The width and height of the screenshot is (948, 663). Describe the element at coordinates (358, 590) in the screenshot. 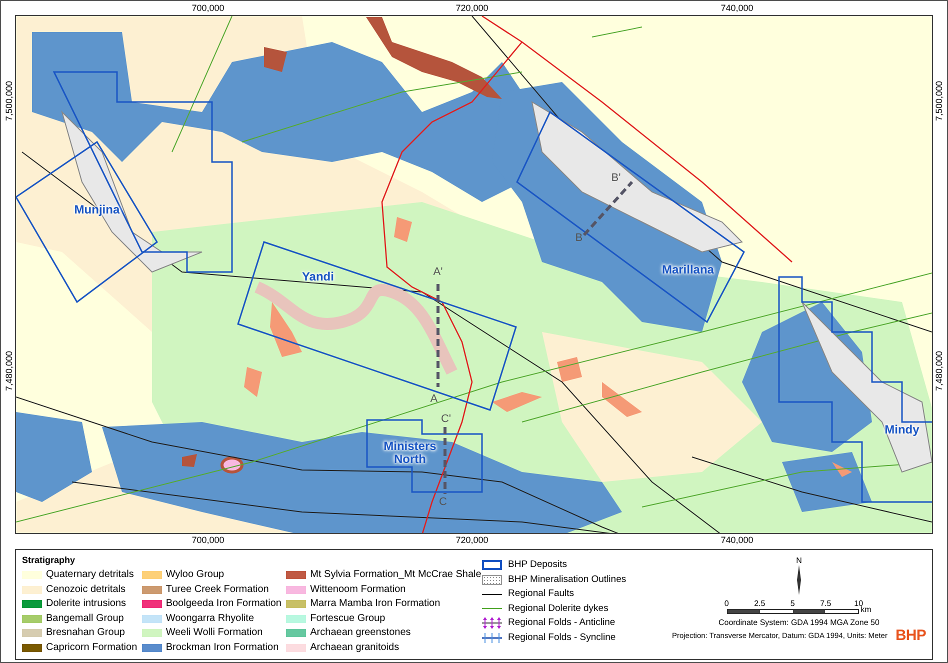

I see `legend-label: Wittenoom Formation` at that location.